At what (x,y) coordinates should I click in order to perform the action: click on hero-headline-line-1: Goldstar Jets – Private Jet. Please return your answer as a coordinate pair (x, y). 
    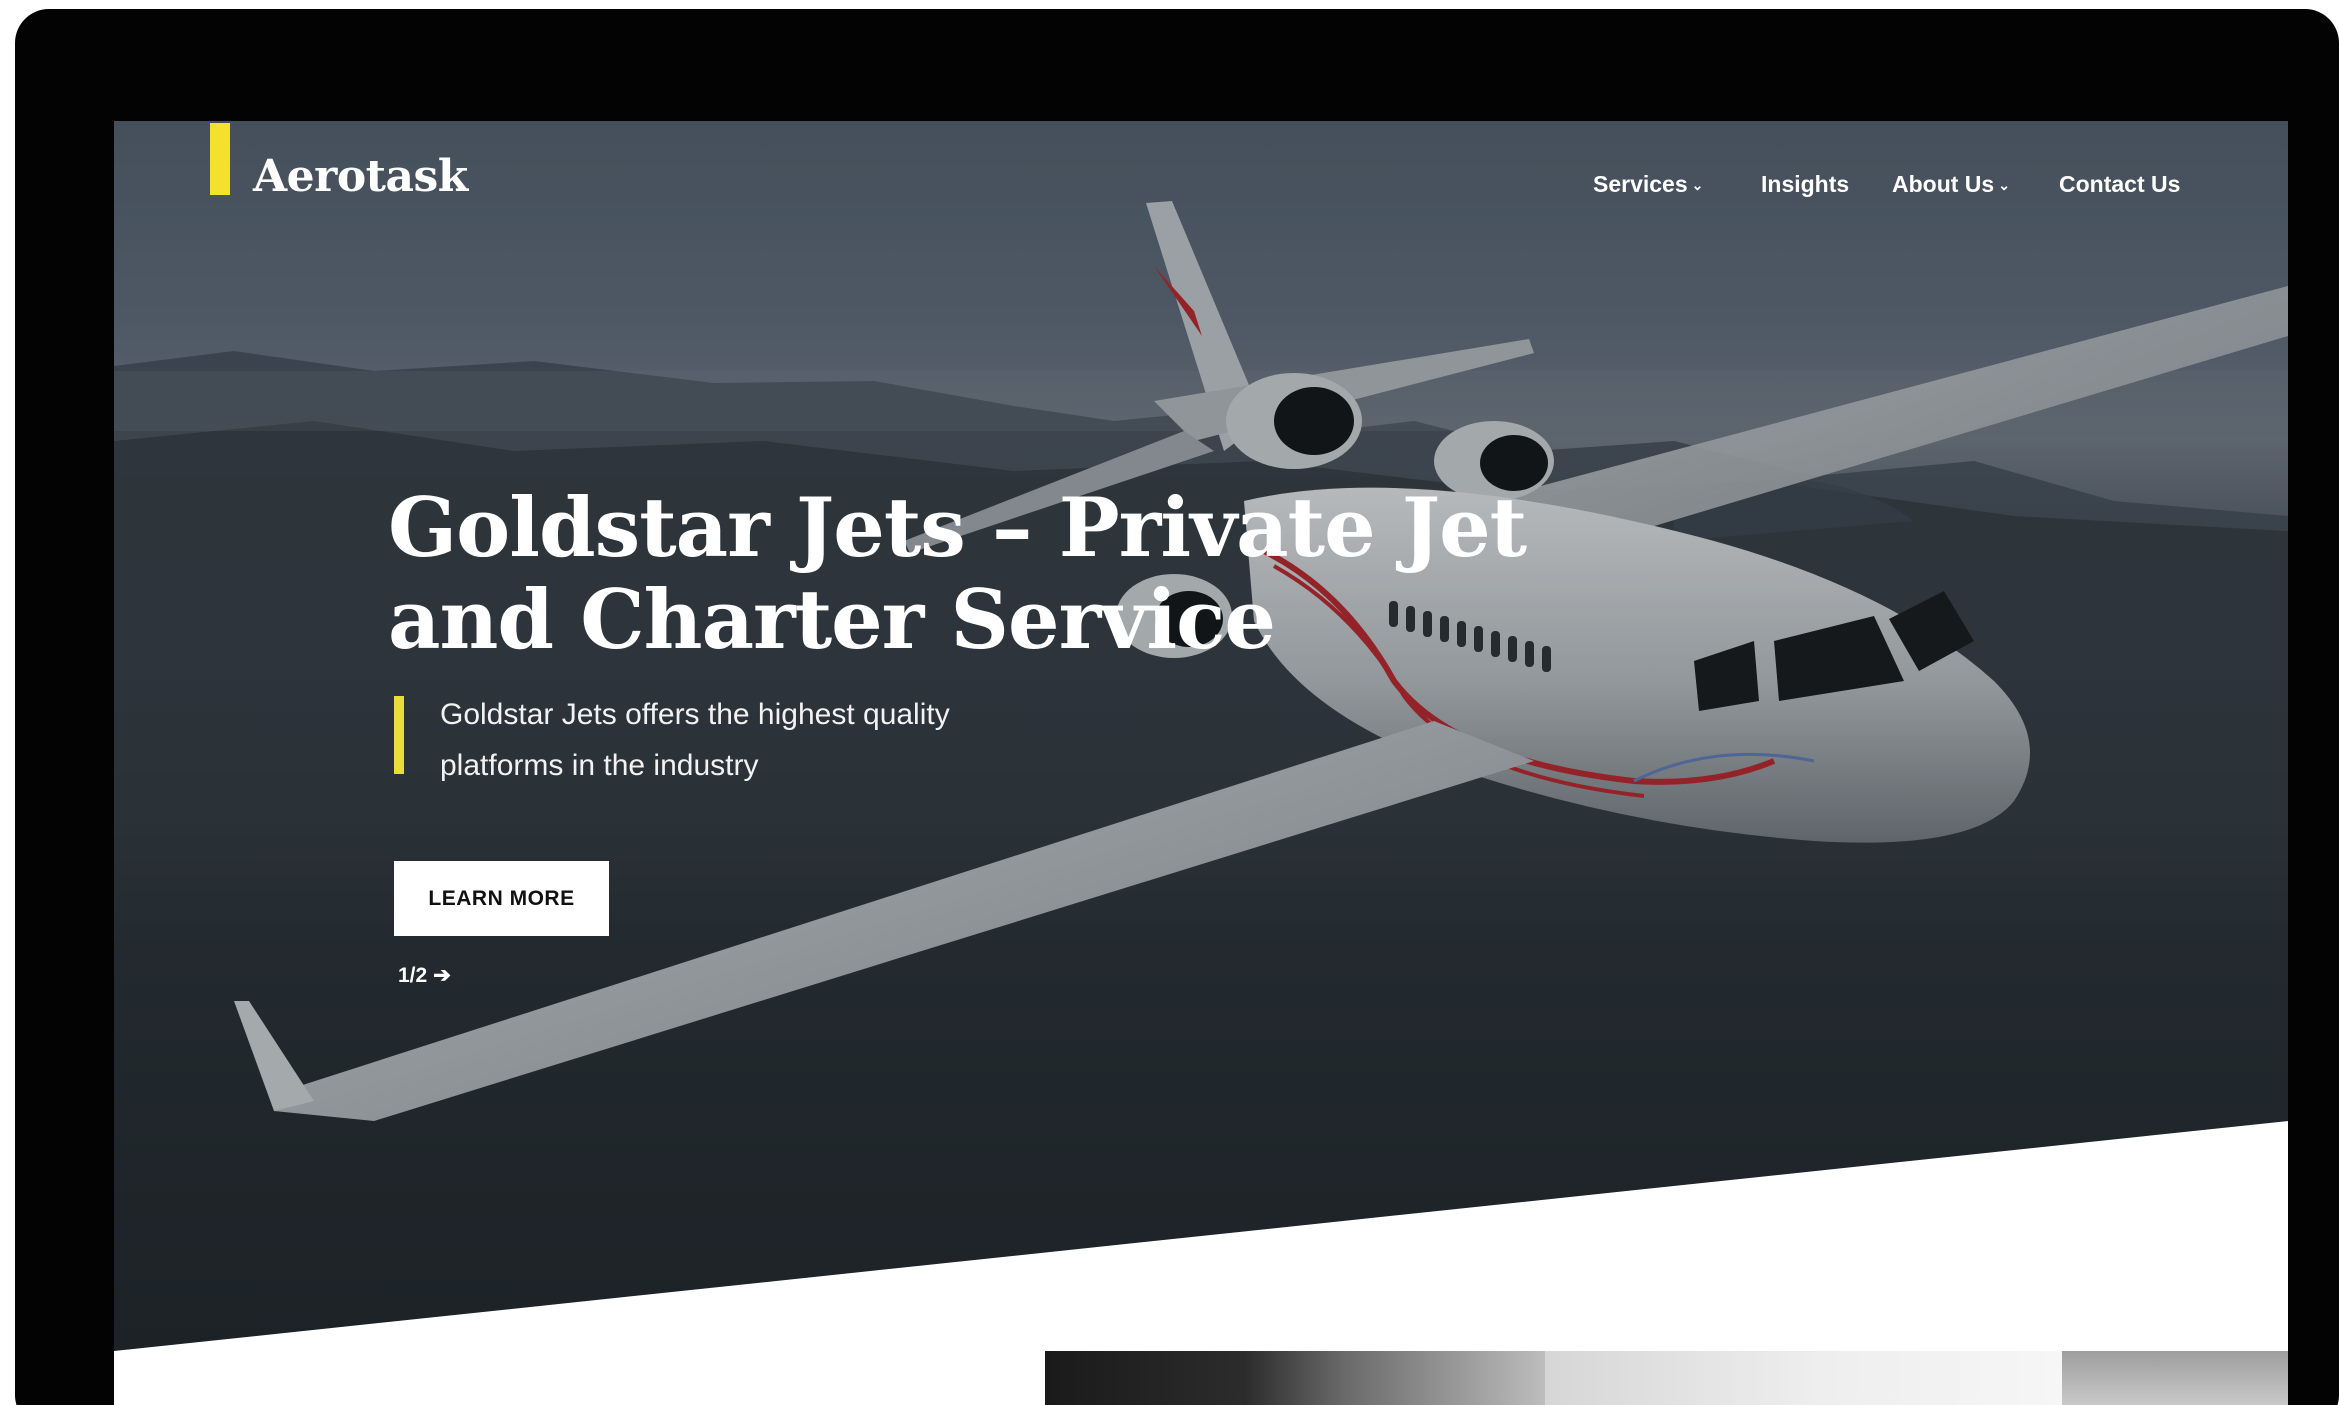
    Looking at the image, I should click on (957, 528).